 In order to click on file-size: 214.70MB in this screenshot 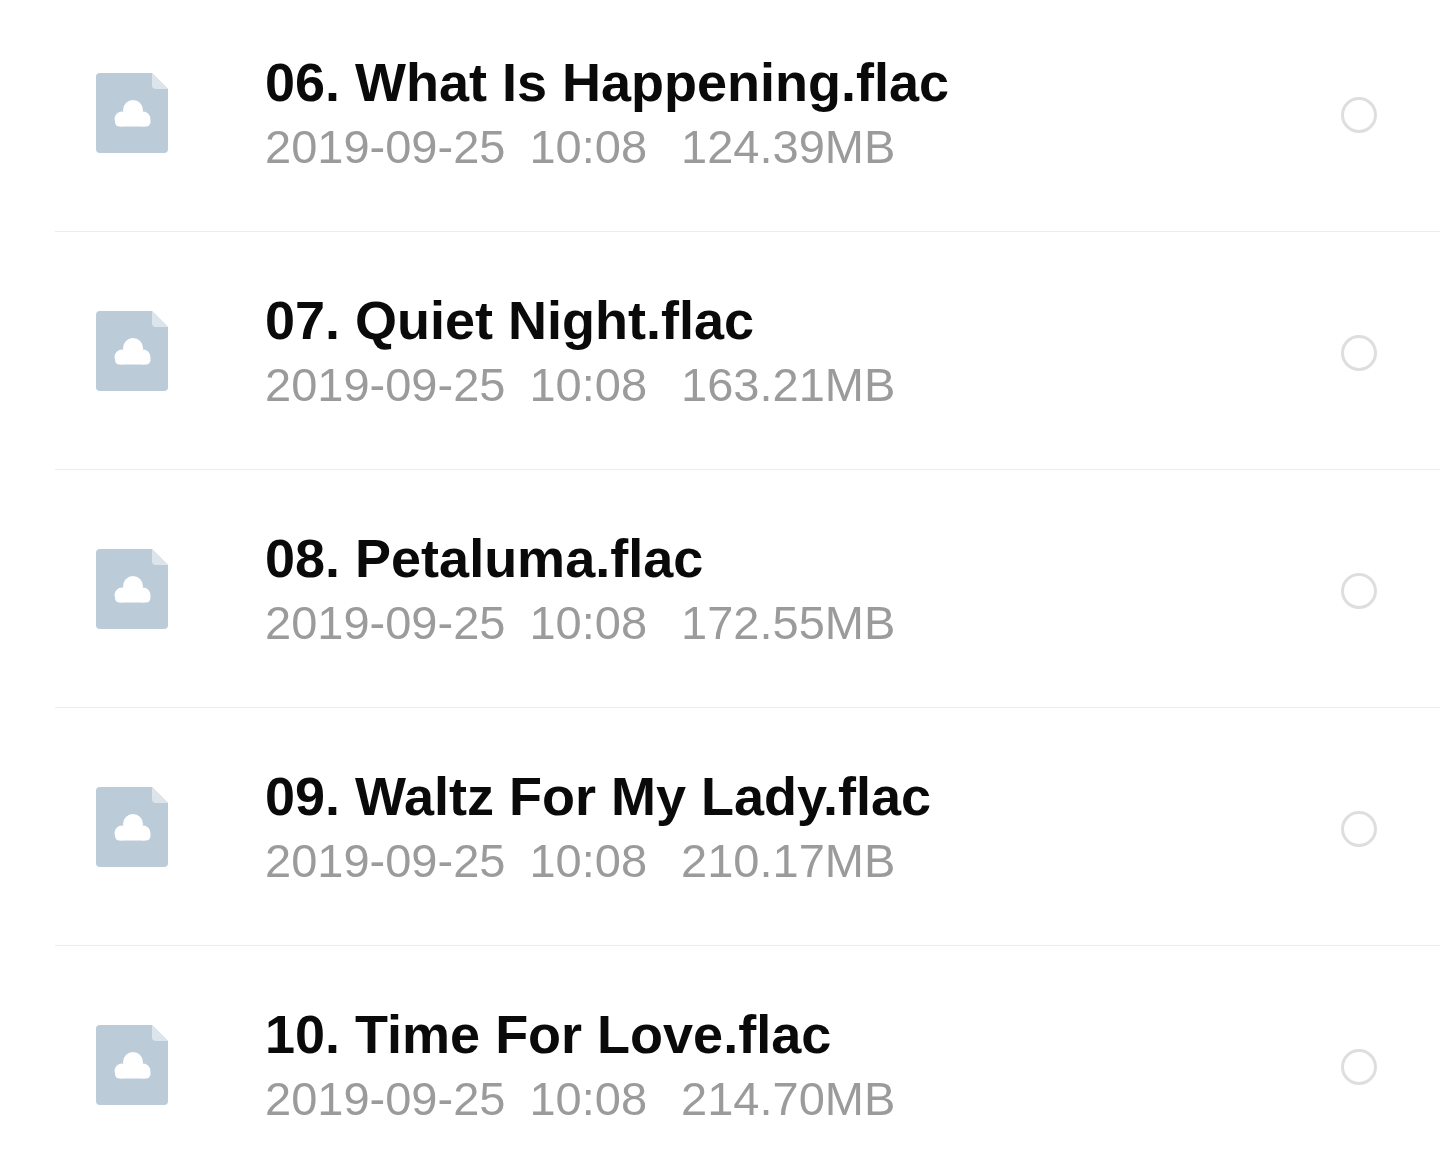, I will do `click(788, 1098)`.